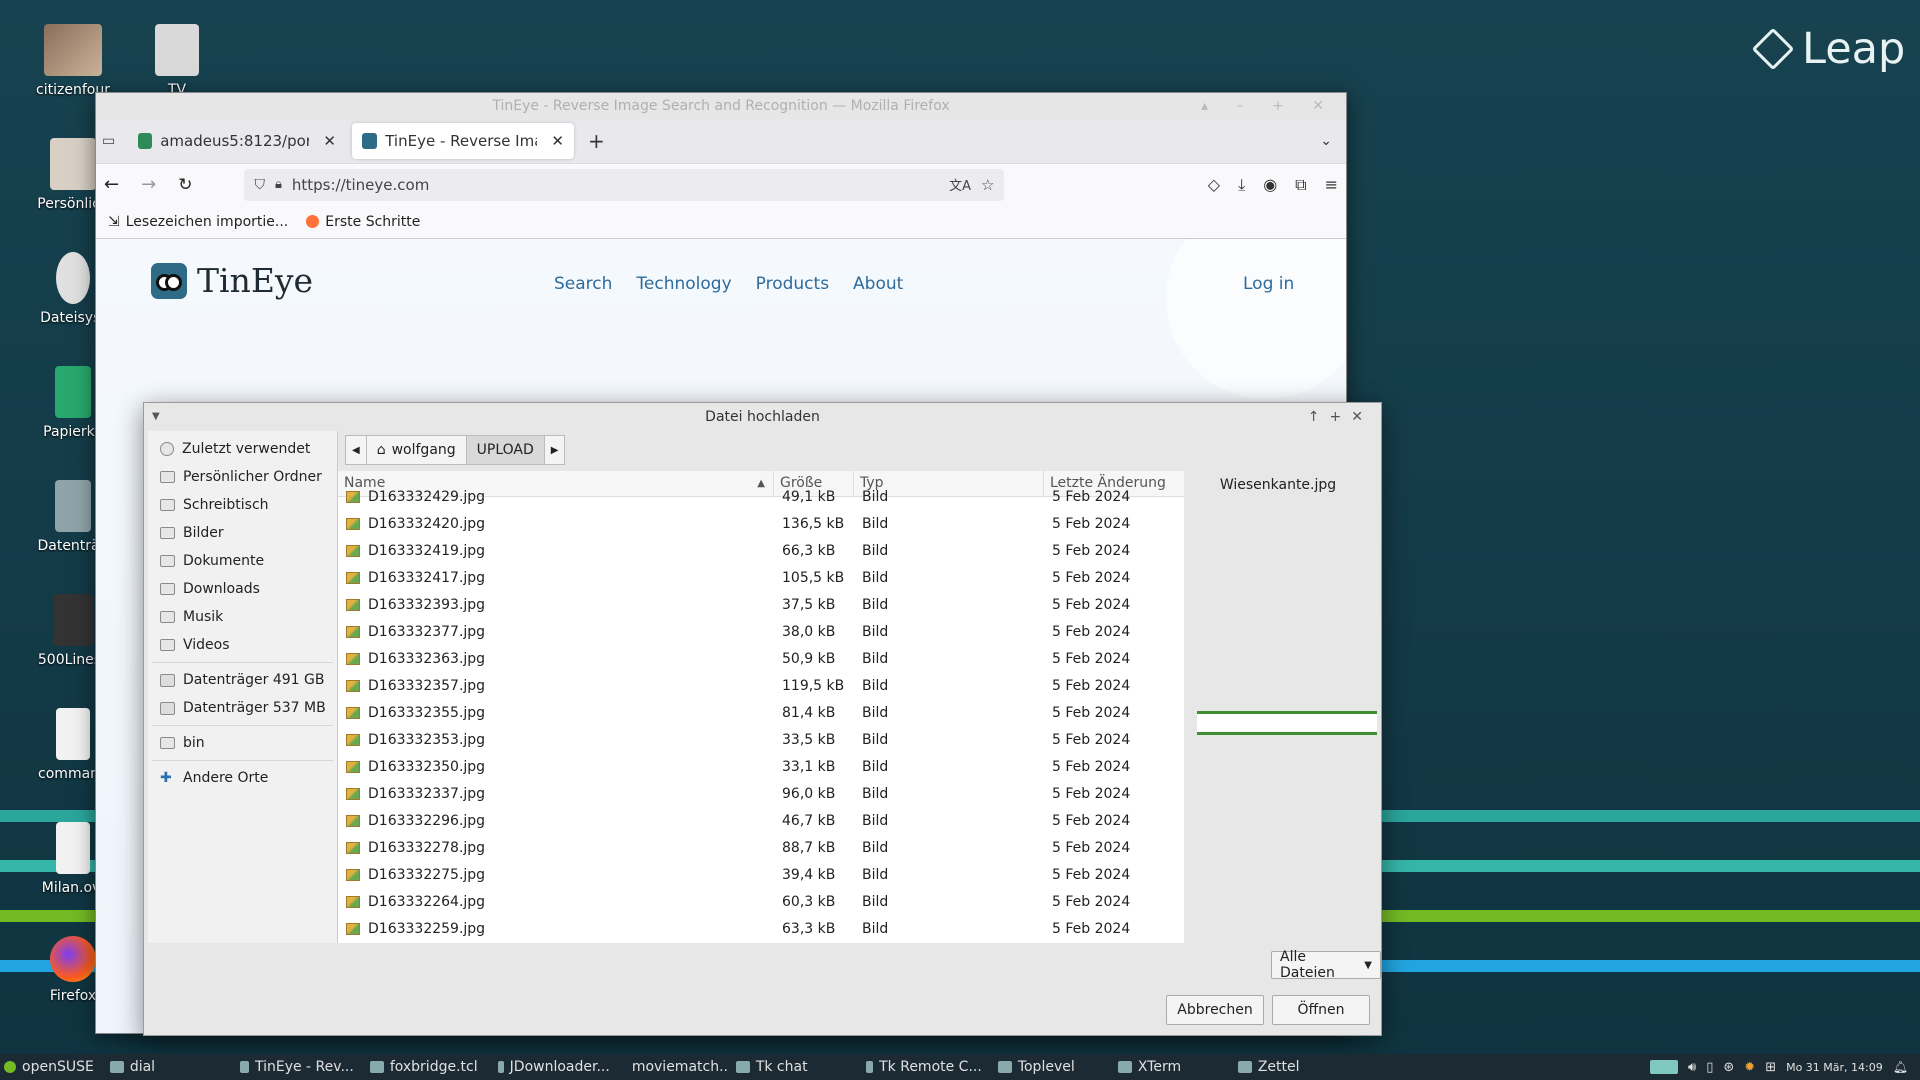 This screenshot has width=1920, height=1080. I want to click on taskbar-item: dial, so click(167, 1067).